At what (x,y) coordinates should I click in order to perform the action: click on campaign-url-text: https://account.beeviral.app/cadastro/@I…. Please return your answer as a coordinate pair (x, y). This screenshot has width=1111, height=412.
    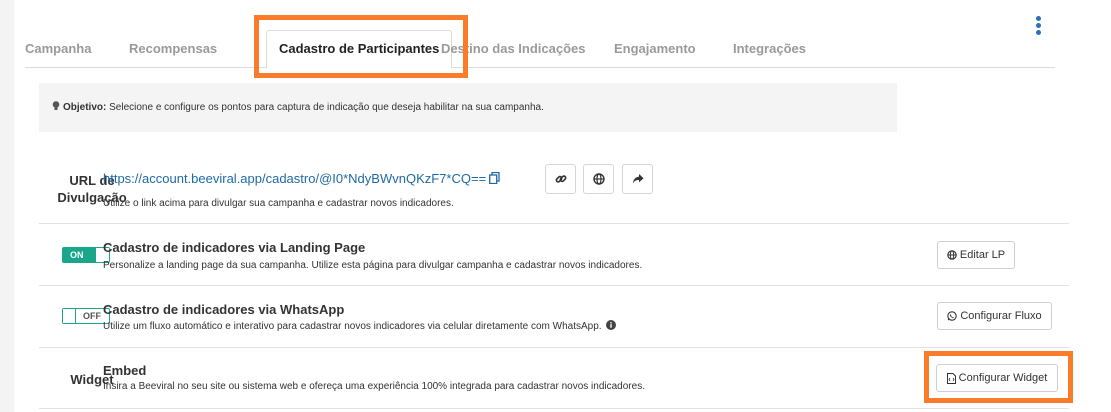
    Looking at the image, I should click on (294, 178).